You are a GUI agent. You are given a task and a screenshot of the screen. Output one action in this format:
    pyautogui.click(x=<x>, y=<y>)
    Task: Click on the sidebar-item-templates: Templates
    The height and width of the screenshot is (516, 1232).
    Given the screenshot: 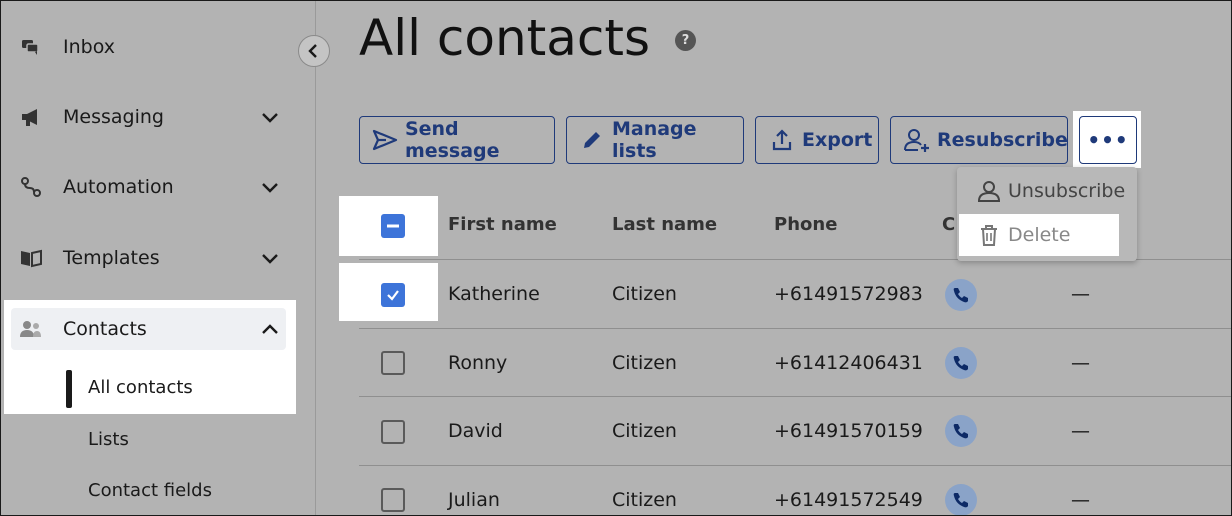 What is the action you would take?
    pyautogui.click(x=158, y=258)
    